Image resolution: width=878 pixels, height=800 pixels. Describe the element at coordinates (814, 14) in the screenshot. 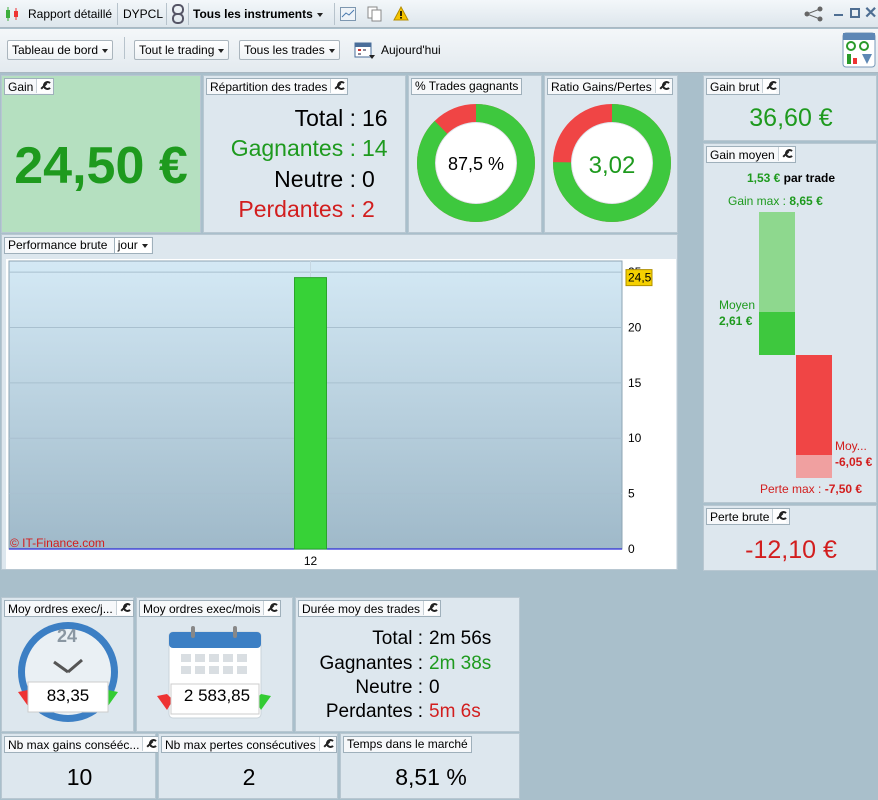

I see `share-icon` at that location.